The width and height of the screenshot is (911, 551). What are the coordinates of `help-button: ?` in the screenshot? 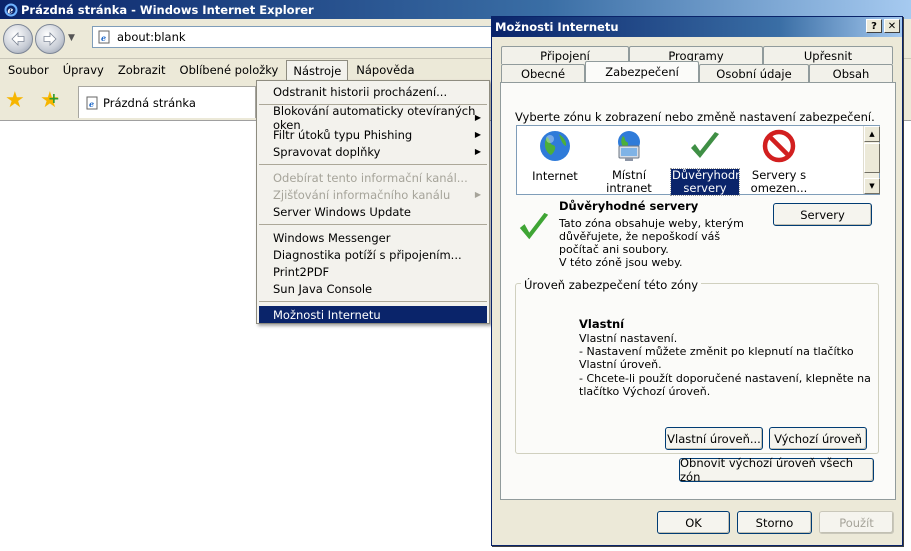 It's located at (874, 26).